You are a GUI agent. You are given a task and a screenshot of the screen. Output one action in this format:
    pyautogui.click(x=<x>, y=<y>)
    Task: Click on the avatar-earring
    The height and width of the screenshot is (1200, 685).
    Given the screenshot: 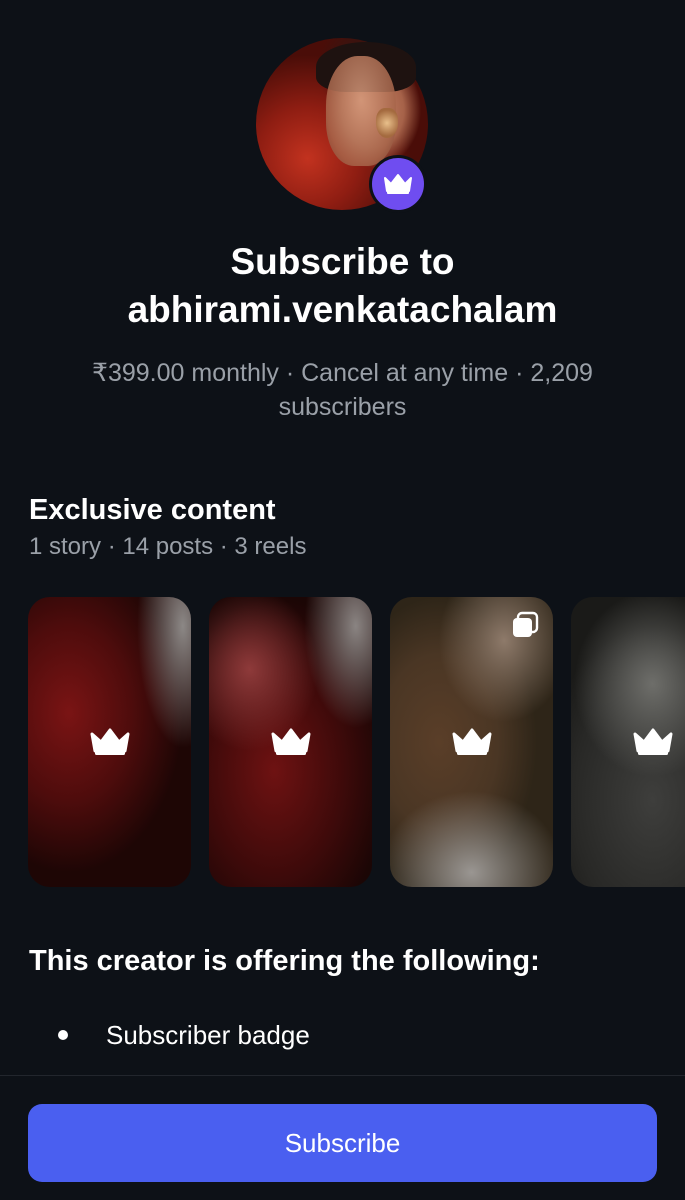 What is the action you would take?
    pyautogui.click(x=387, y=123)
    